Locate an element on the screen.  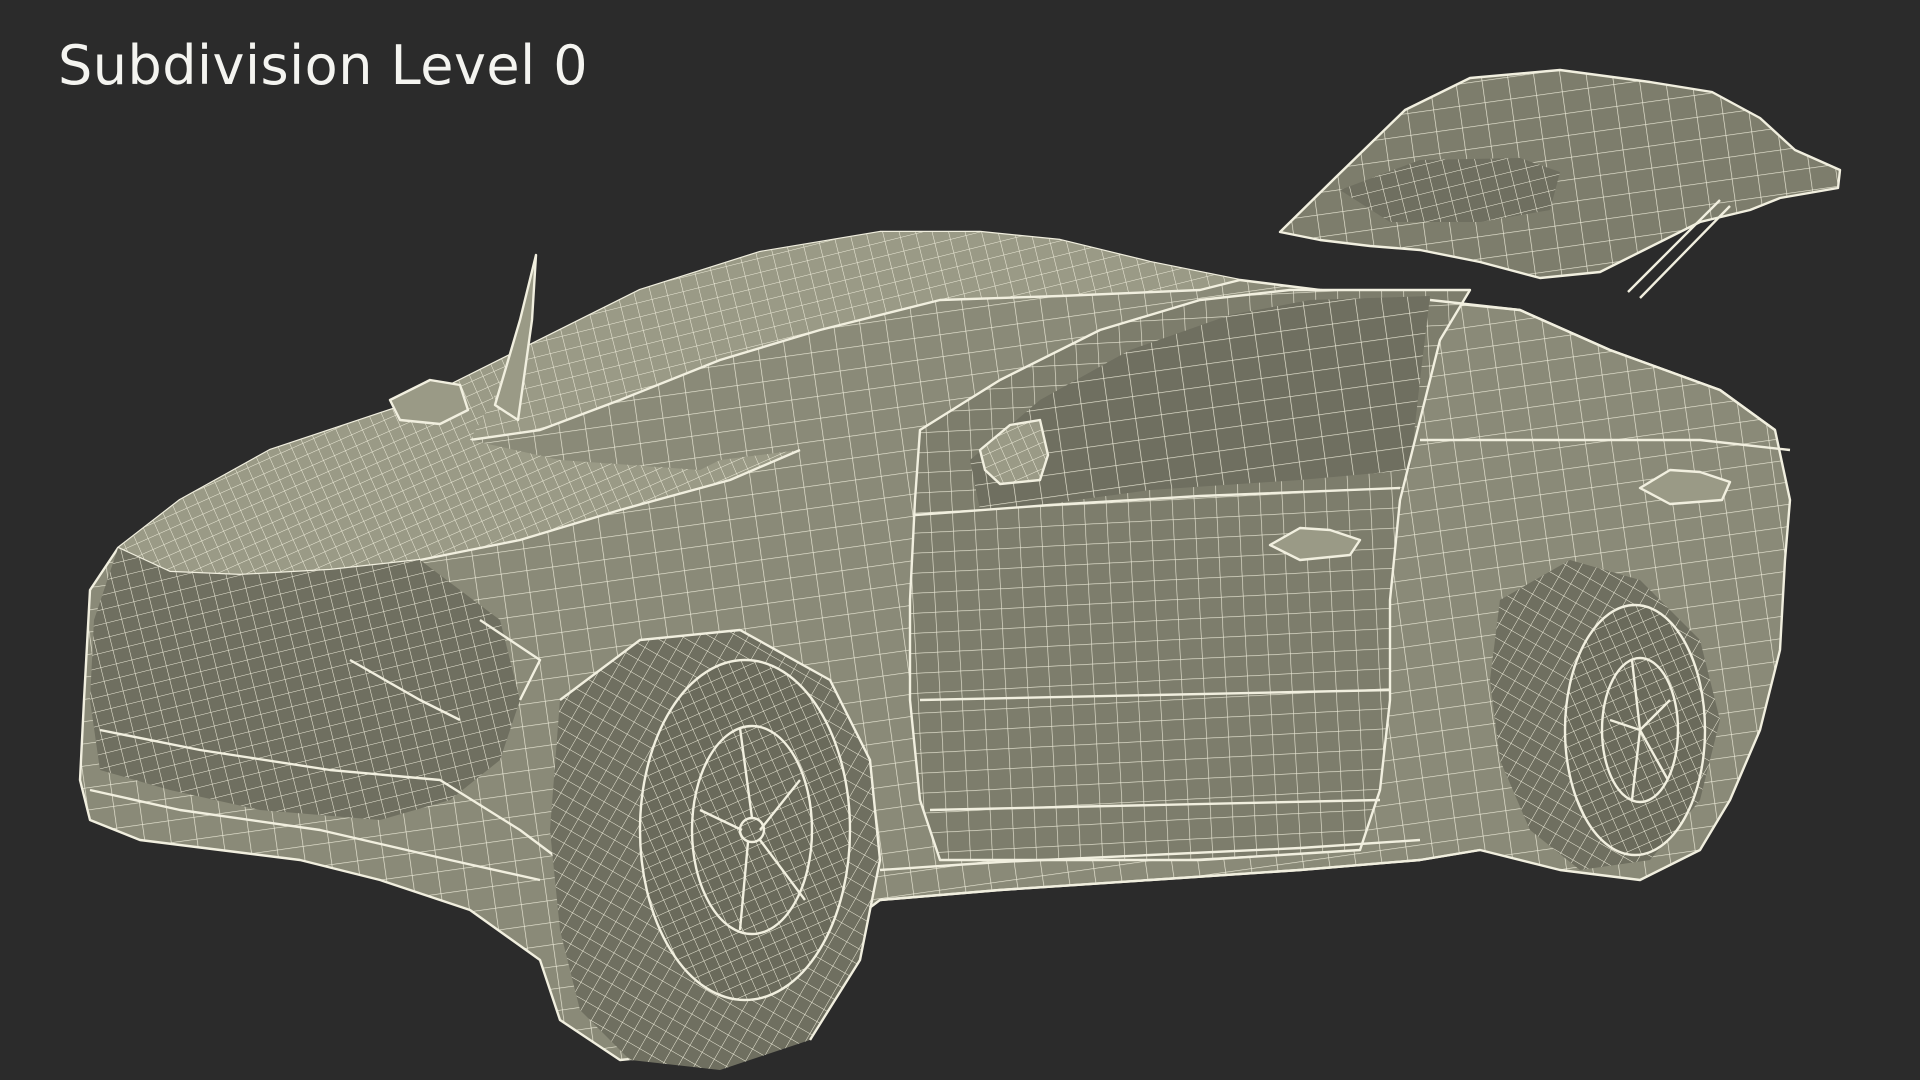
subdivision-level-caption: Subdivision Level 0 is located at coordinates (323, 65).